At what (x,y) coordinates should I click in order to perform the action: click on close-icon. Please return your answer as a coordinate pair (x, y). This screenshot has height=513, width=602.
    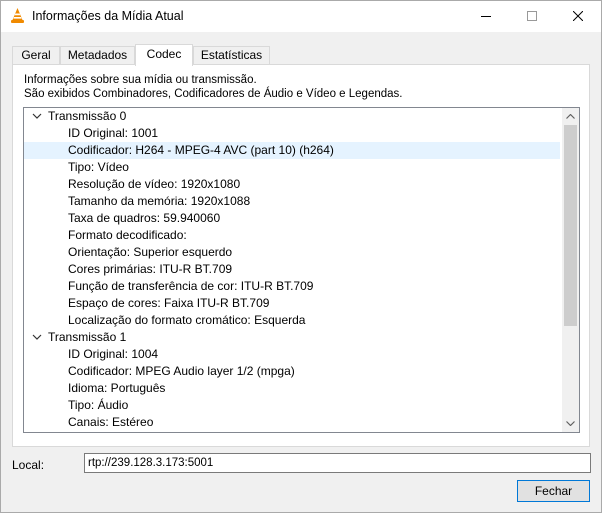
    Looking at the image, I should click on (578, 16).